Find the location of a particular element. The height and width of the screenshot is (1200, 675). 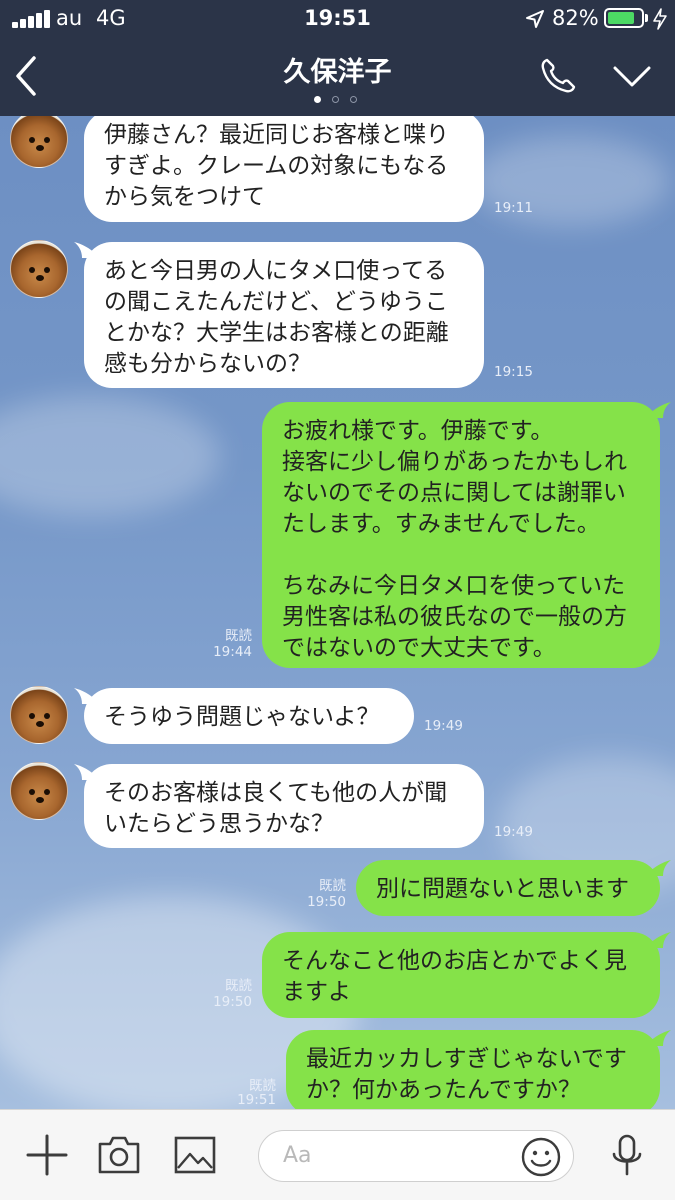

message-time: 19:44 is located at coordinates (232, 652).